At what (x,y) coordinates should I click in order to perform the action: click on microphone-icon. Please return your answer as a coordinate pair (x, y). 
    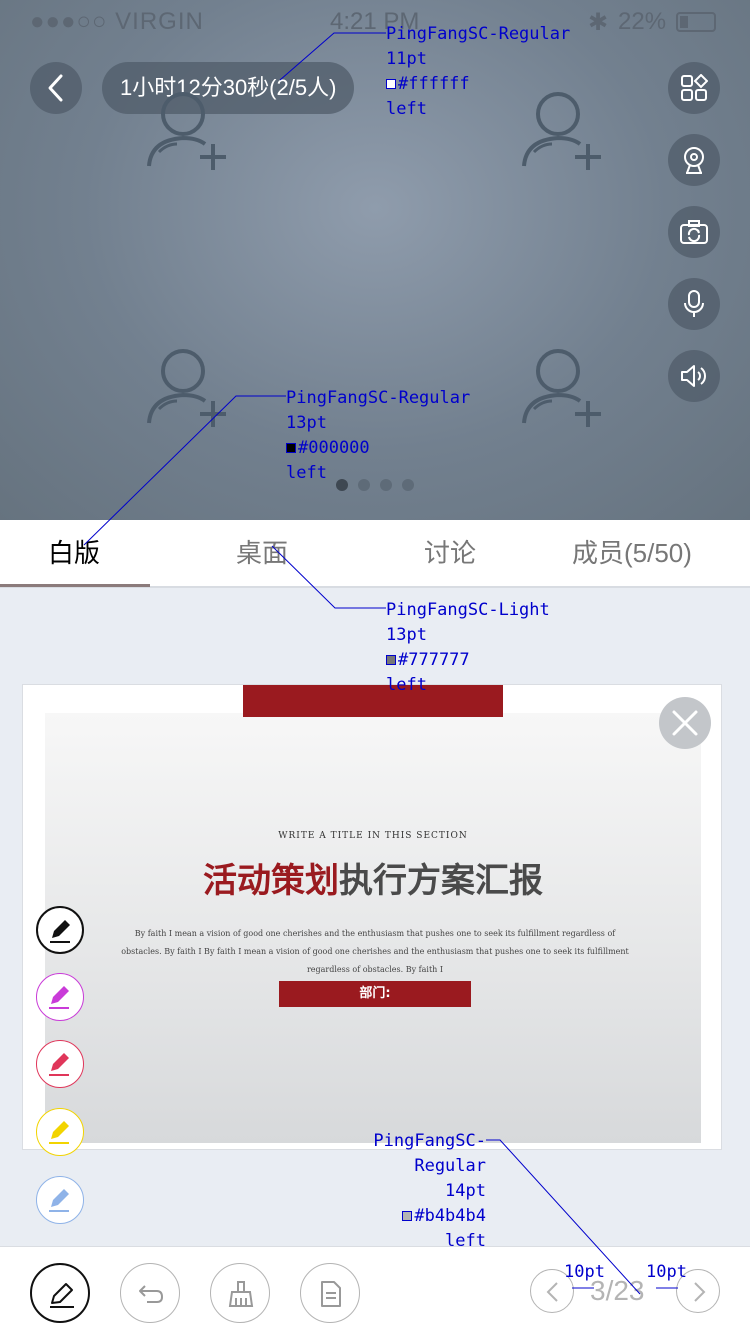
    Looking at the image, I should click on (694, 303).